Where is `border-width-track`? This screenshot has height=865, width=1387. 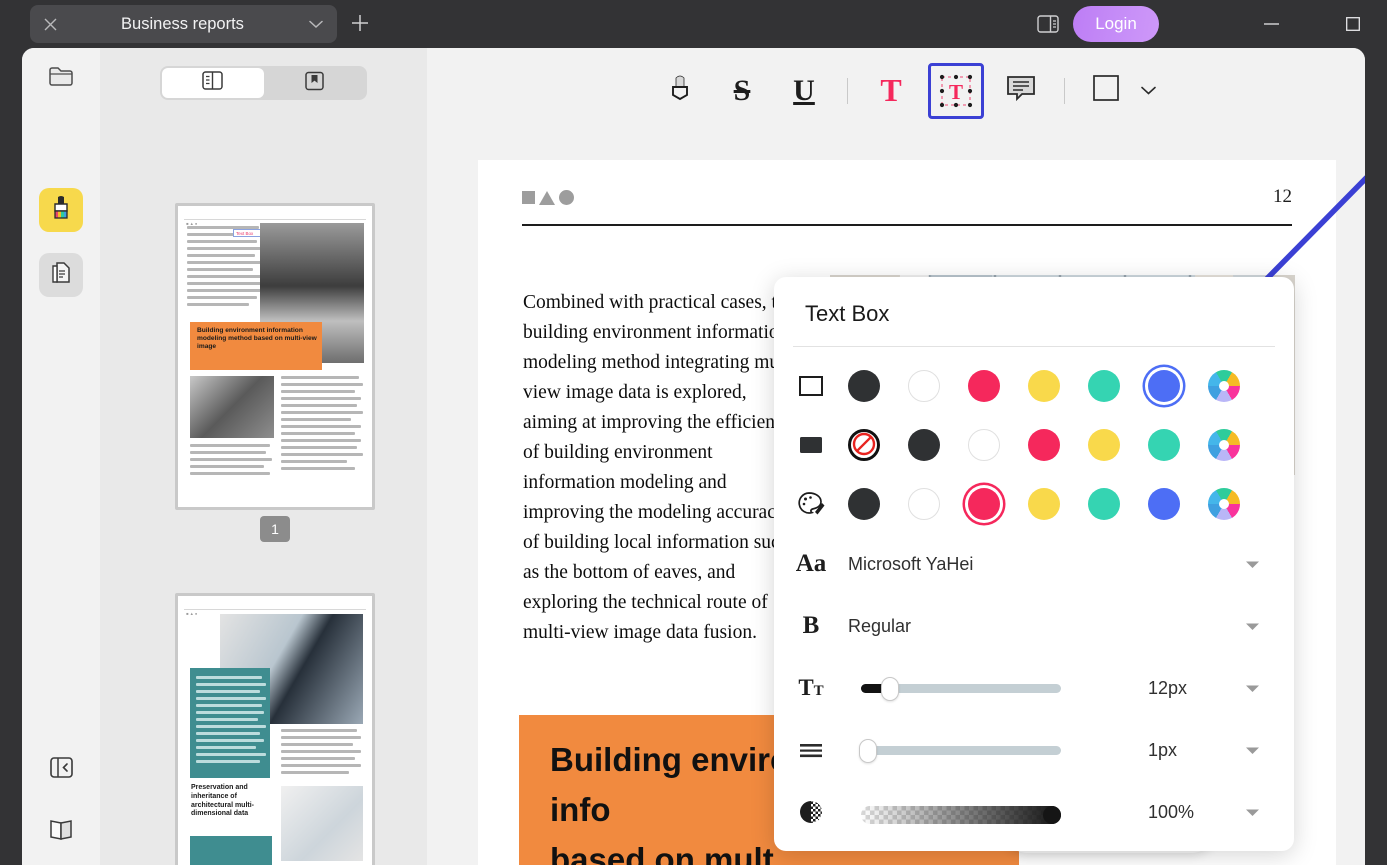 border-width-track is located at coordinates (961, 750).